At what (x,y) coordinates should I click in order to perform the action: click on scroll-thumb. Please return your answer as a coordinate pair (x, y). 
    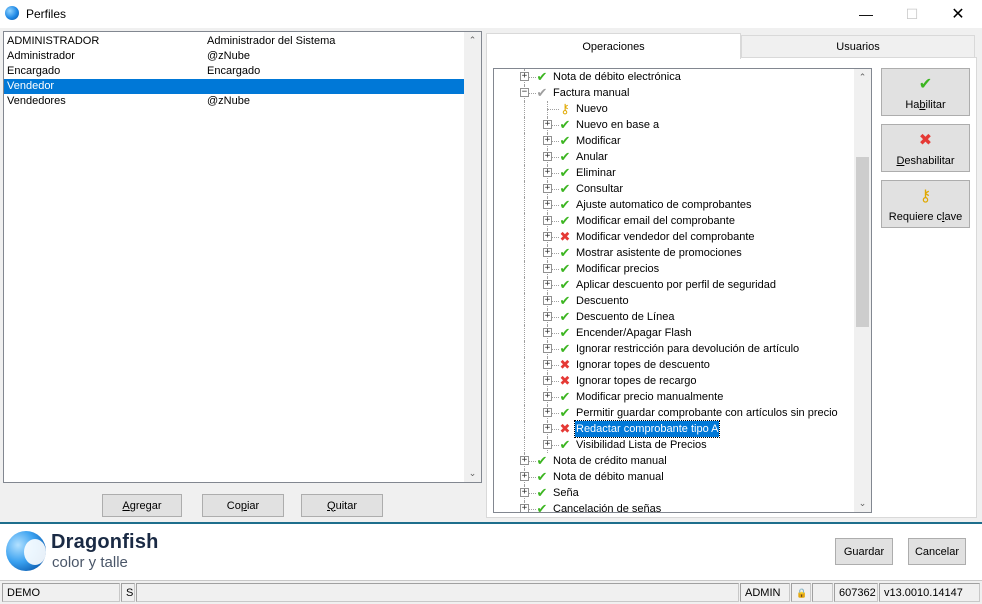
    Looking at the image, I should click on (862, 242).